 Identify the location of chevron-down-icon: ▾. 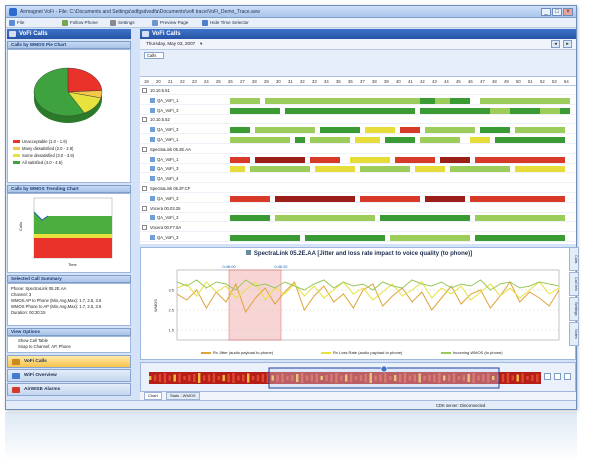
(201, 44).